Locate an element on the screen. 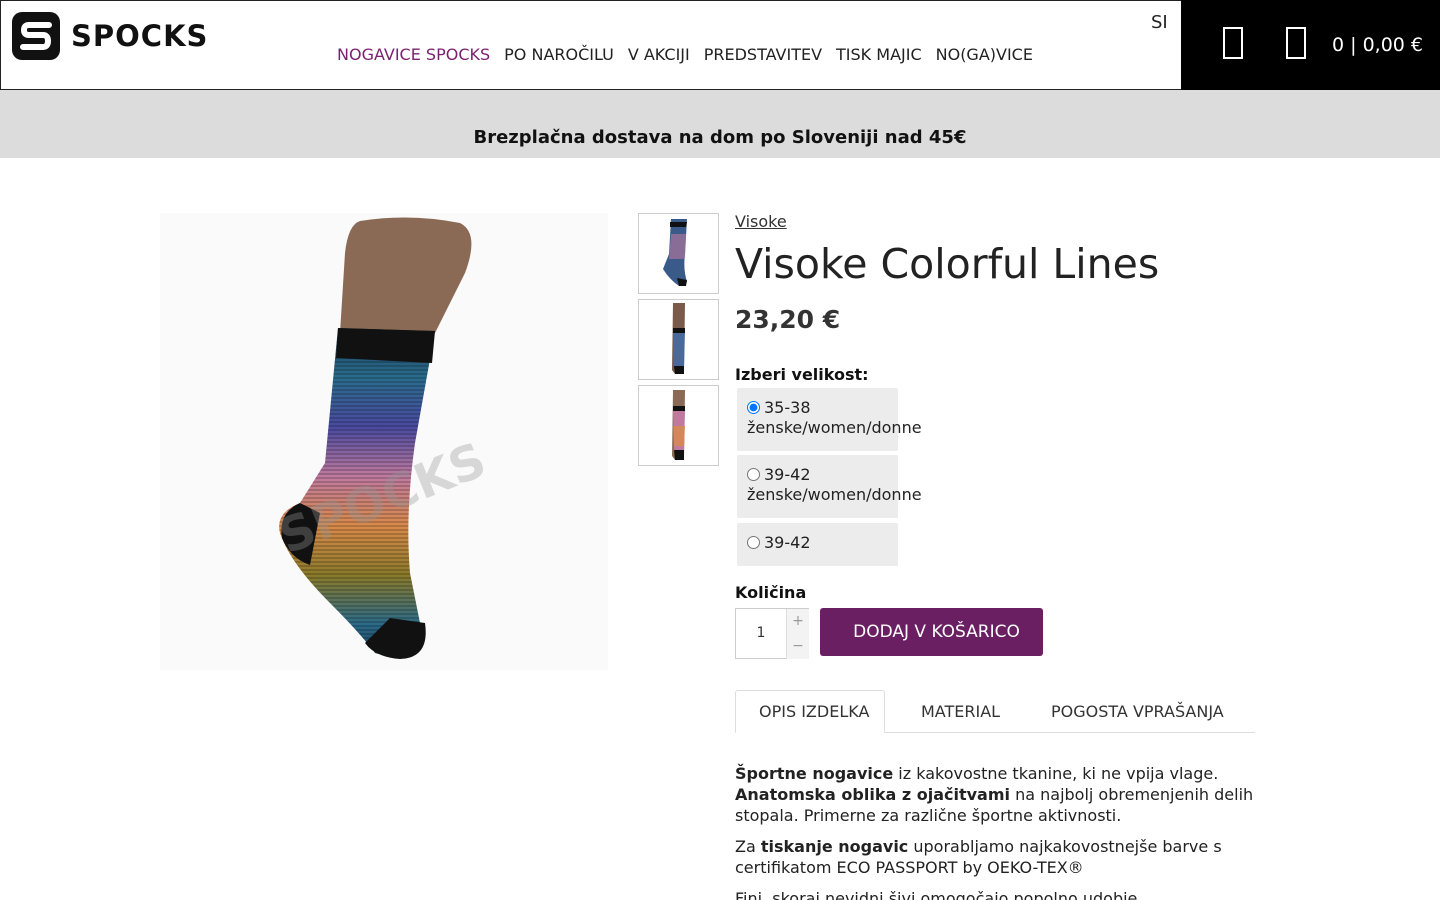 The height and width of the screenshot is (900, 1440). size-option-2-line1: 39-42 is located at coordinates (787, 474).